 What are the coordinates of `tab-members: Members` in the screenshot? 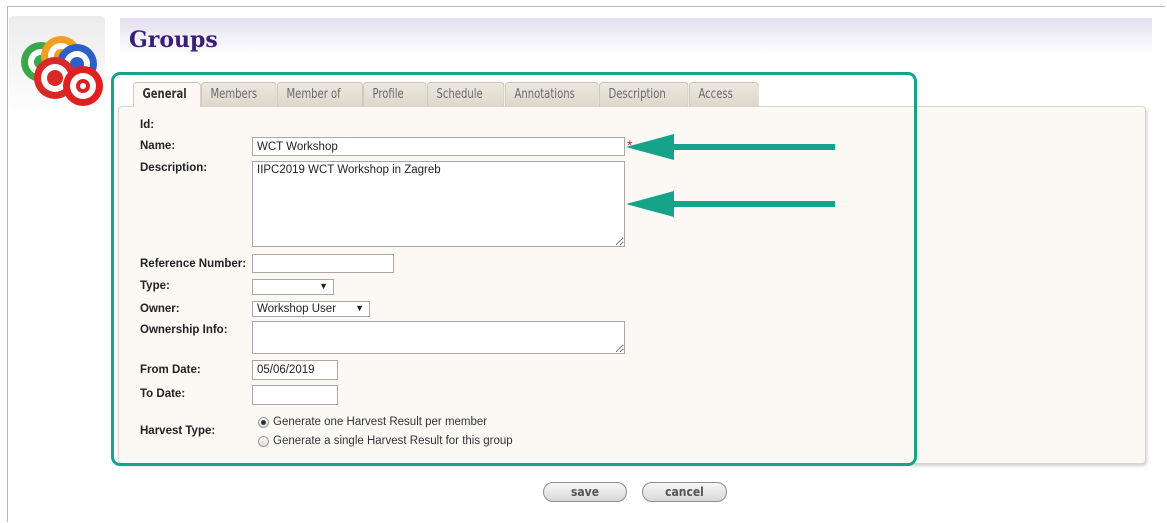 It's located at (239, 94).